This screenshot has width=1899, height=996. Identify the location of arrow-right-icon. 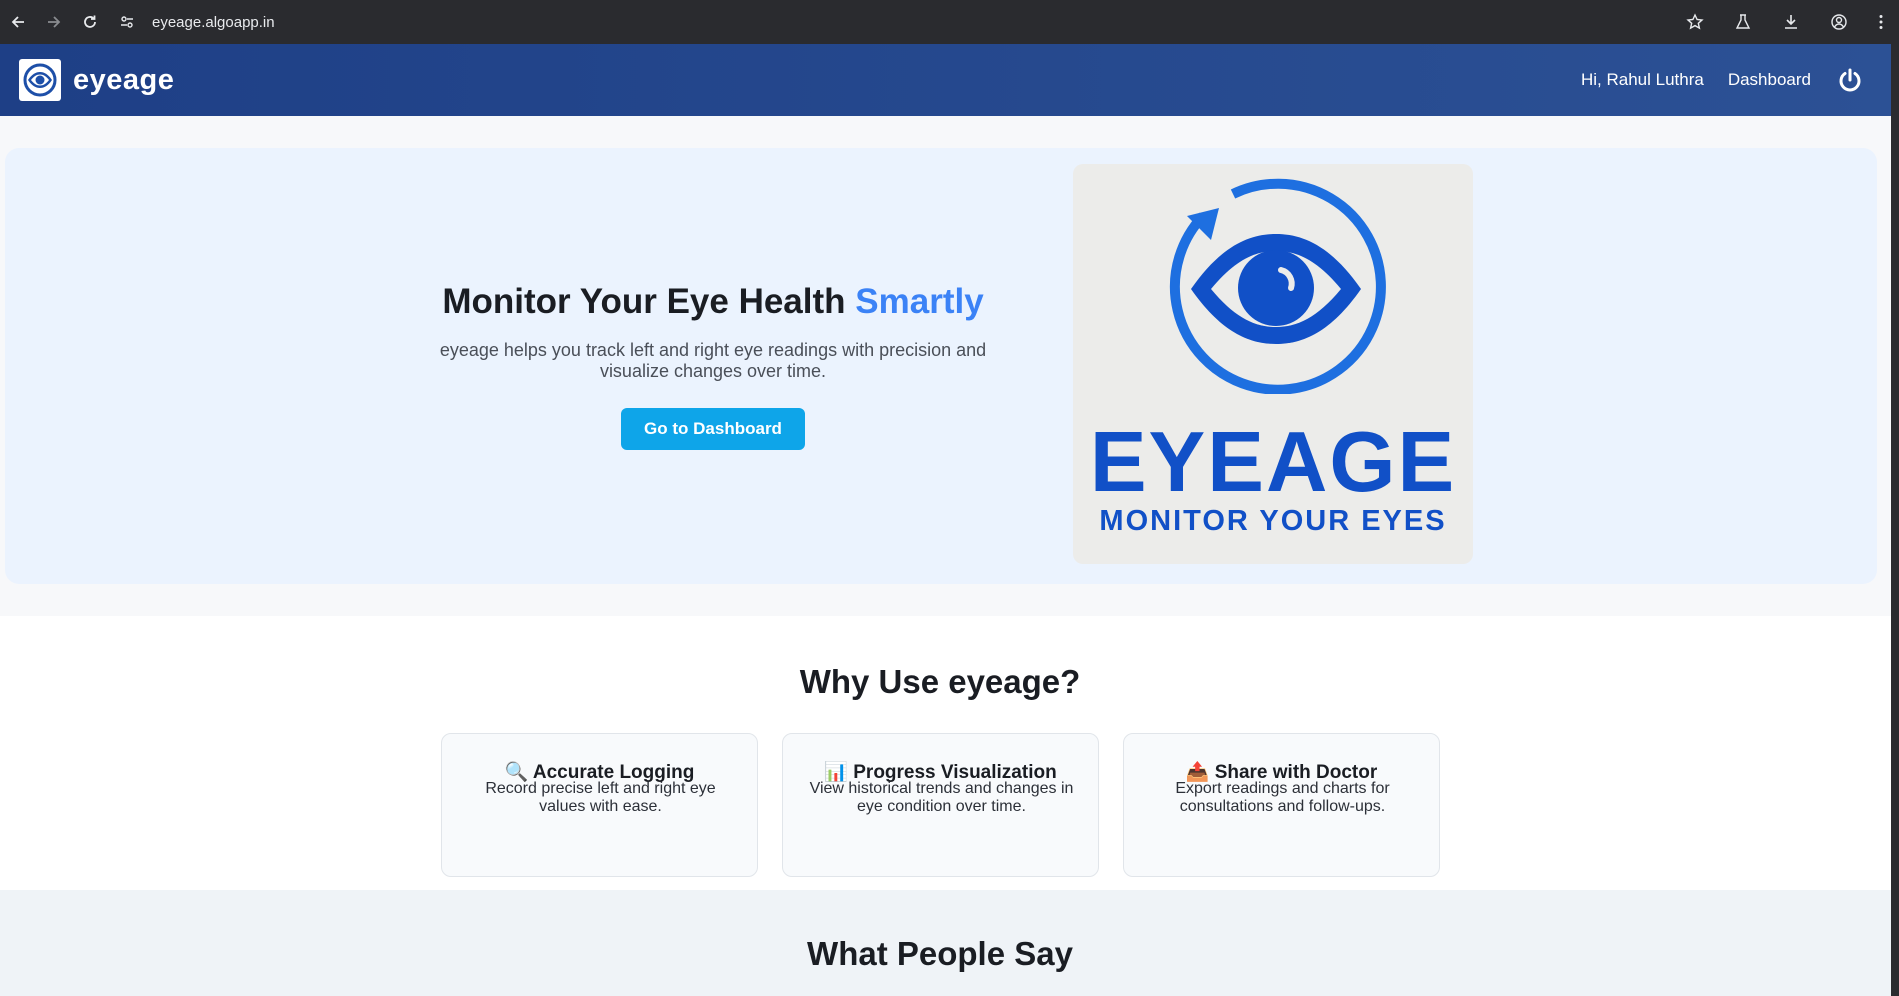
(54, 22).